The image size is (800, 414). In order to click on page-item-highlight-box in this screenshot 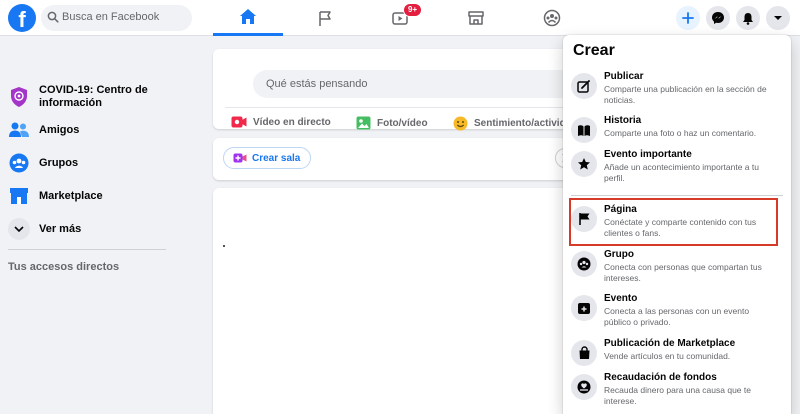, I will do `click(673, 222)`.